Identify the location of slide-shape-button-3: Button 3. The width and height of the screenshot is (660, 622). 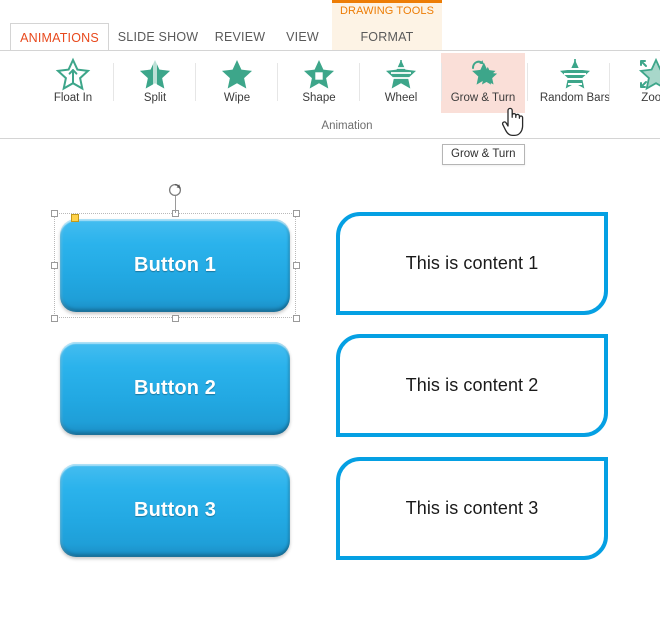
(175, 510).